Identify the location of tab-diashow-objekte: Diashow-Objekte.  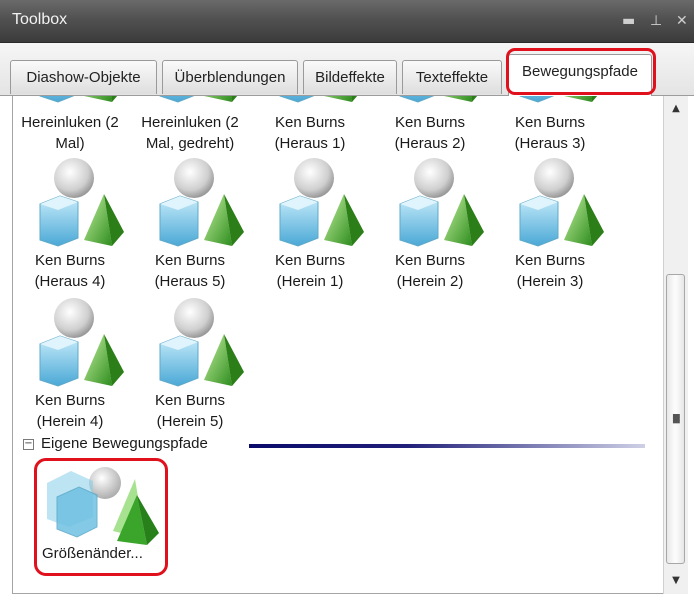
(83, 77).